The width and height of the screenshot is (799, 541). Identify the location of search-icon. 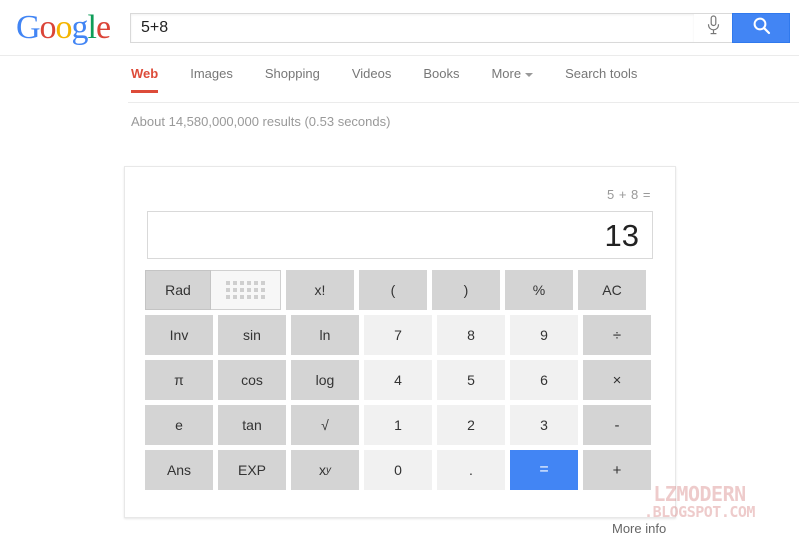
(761, 28).